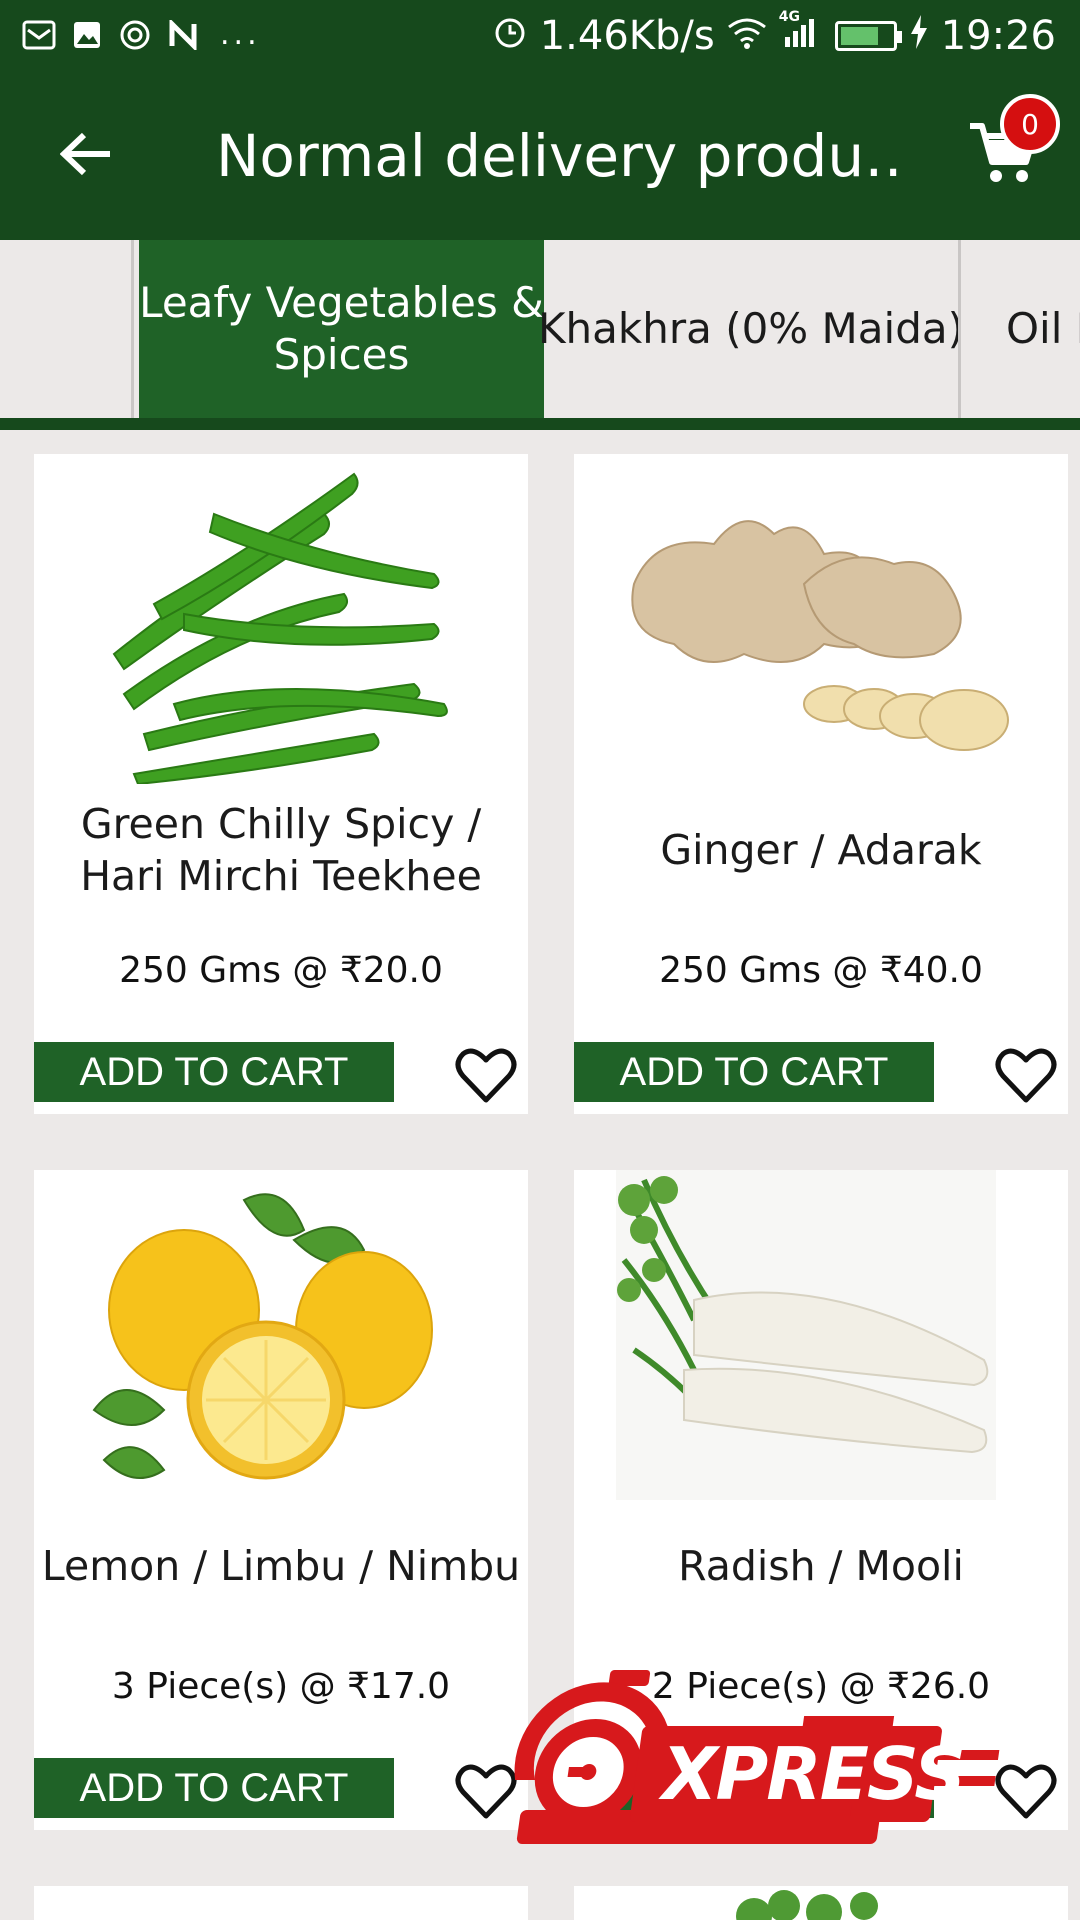 This screenshot has height=1920, width=1080. Describe the element at coordinates (789, 17) in the screenshot. I see `network-type-label: 4G` at that location.